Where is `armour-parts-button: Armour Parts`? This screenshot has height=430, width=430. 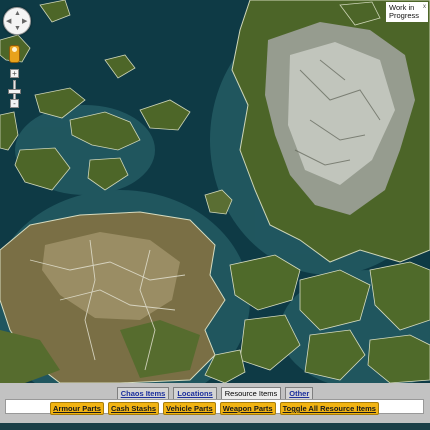
armour-parts-button: Armour Parts is located at coordinates (77, 408).